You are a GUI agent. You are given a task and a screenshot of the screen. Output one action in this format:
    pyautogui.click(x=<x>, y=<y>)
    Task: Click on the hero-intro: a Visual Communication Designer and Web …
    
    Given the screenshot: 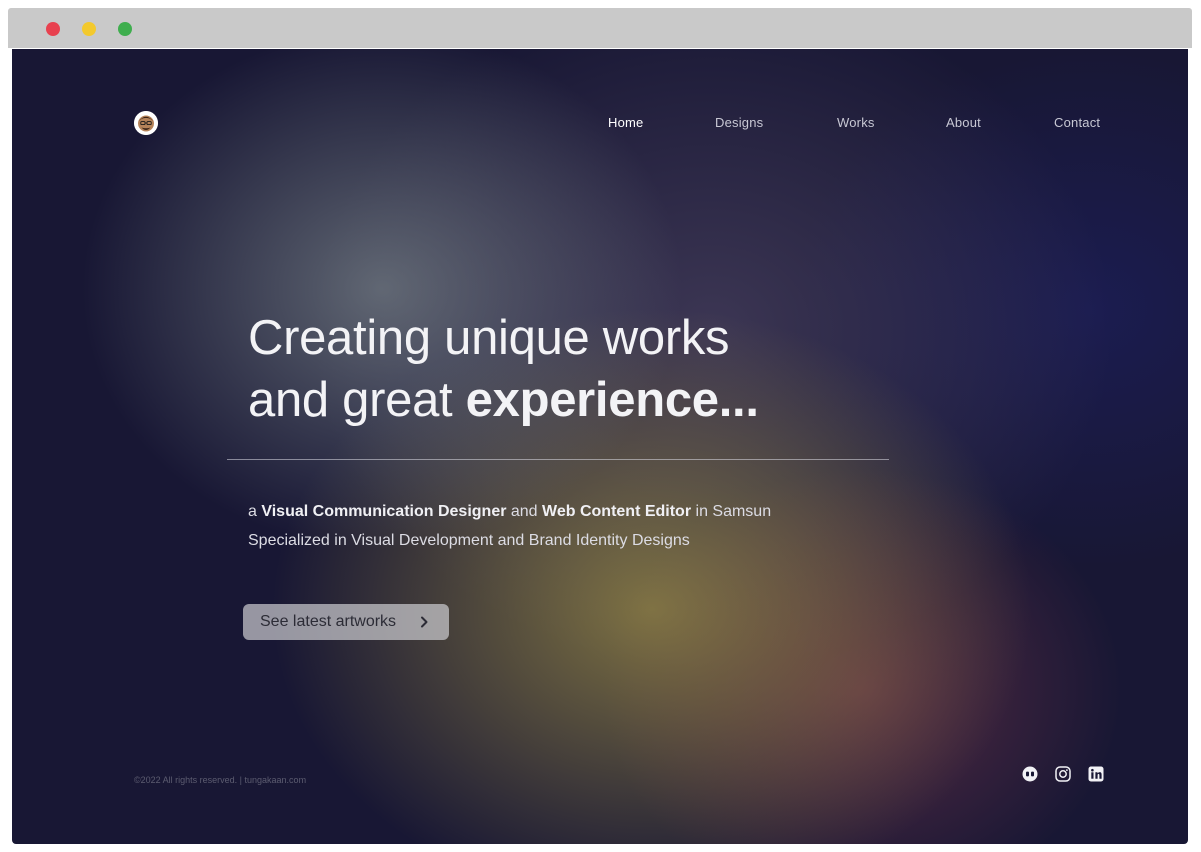 What is the action you would take?
    pyautogui.click(x=558, y=526)
    